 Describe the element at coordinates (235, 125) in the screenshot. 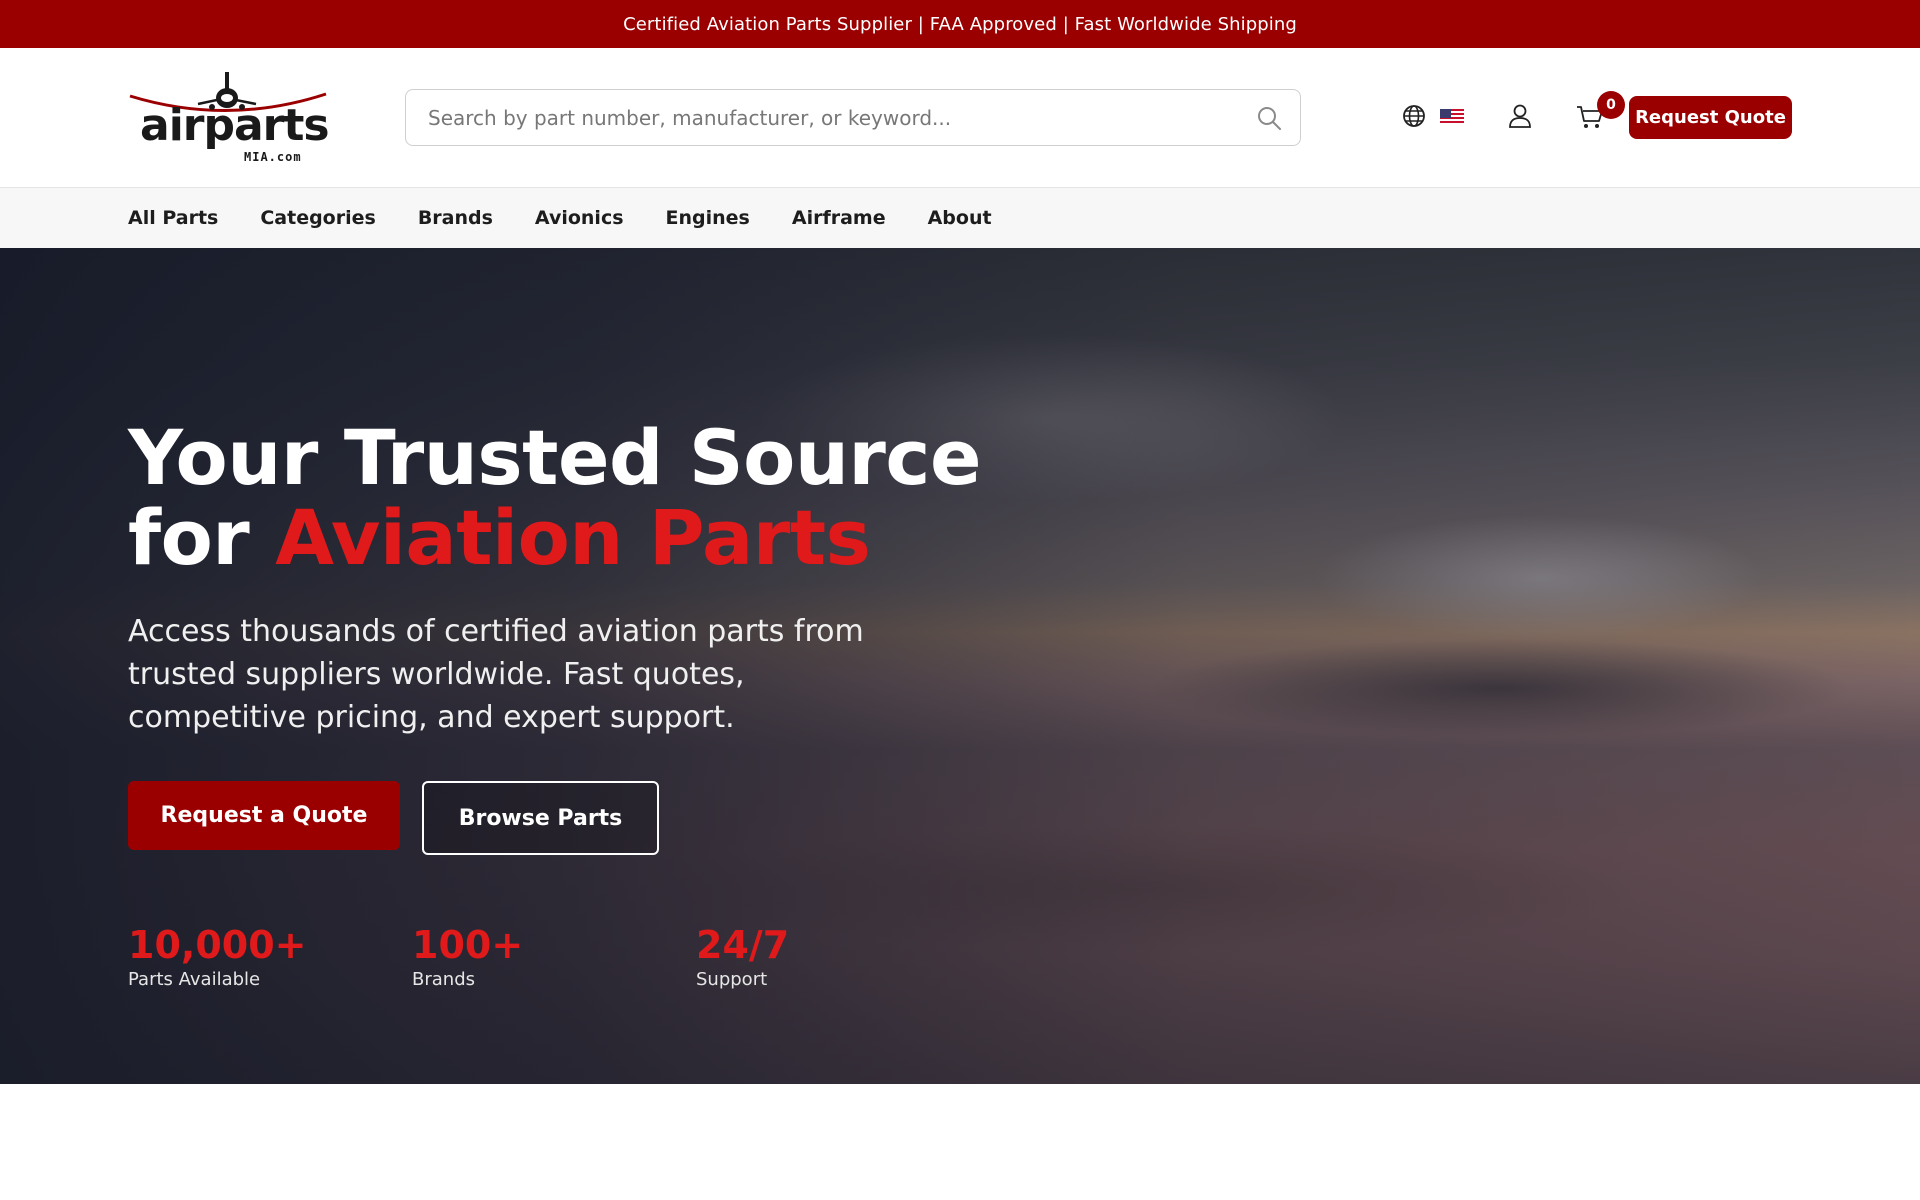

I see `logo-wordmark: airparts` at that location.